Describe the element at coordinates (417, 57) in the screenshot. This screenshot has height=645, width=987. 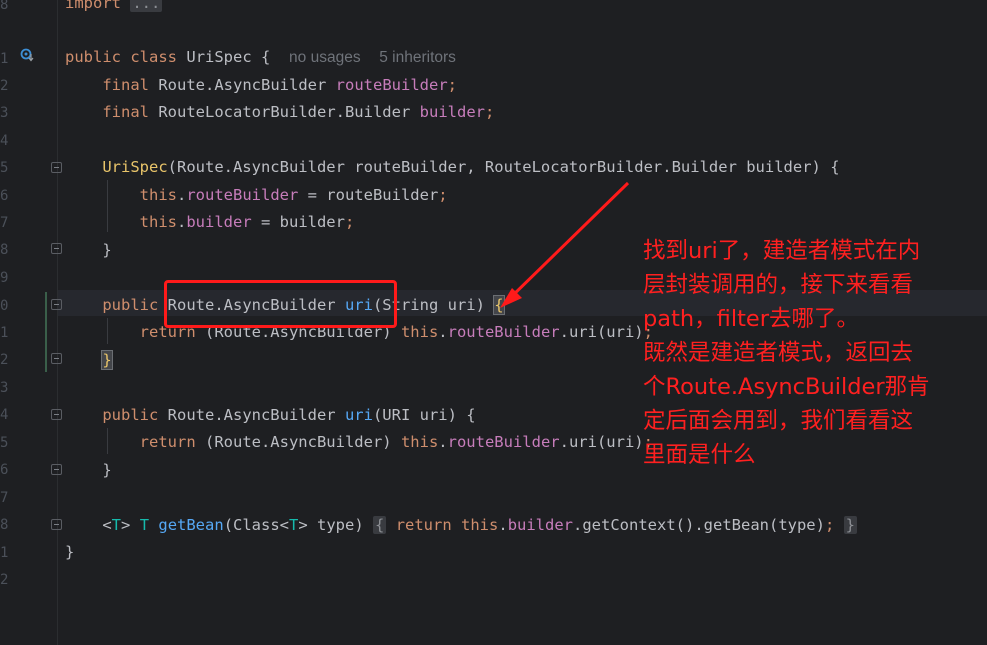
I see `inheritors-hint: 5 inheritors` at that location.